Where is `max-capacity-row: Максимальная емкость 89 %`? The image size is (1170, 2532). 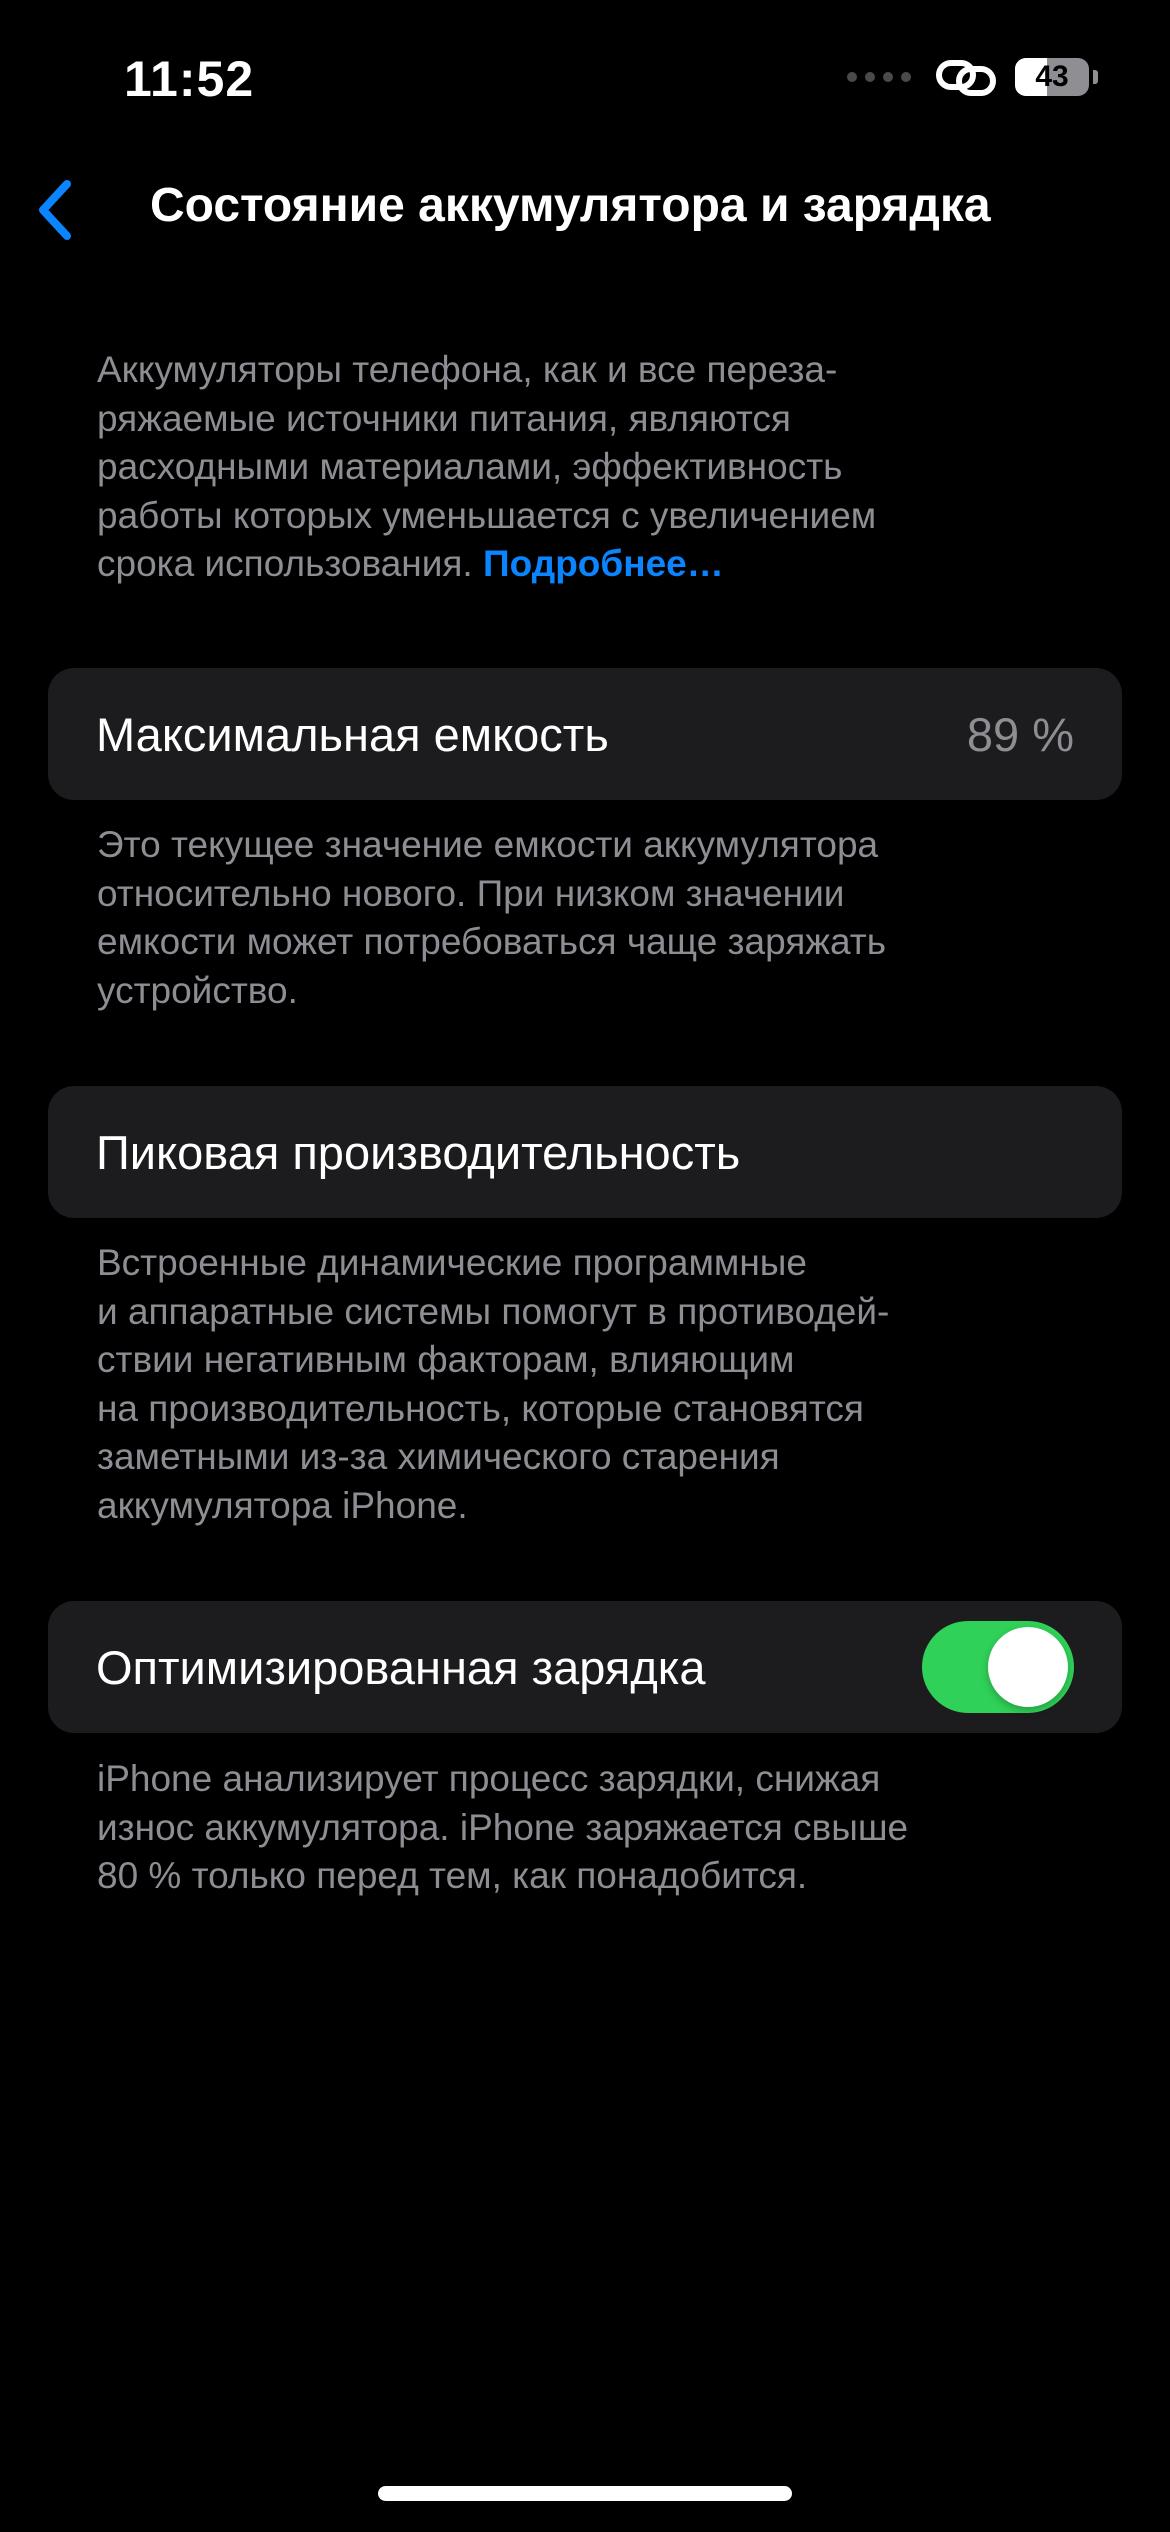 max-capacity-row: Максимальная емкость 89 % is located at coordinates (585, 734).